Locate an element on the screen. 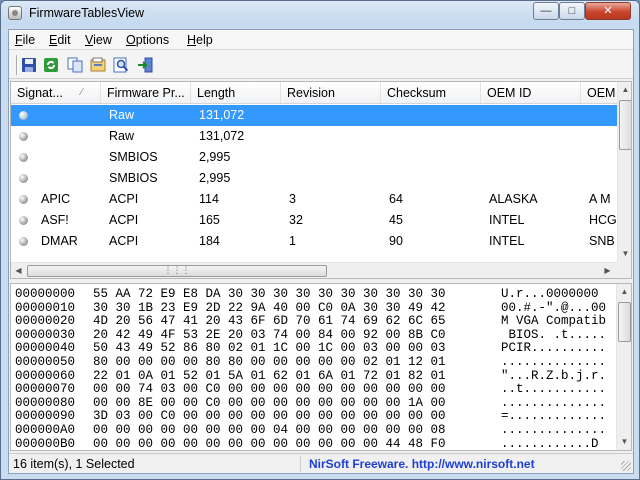  cell-length: 165 is located at coordinates (209, 220).